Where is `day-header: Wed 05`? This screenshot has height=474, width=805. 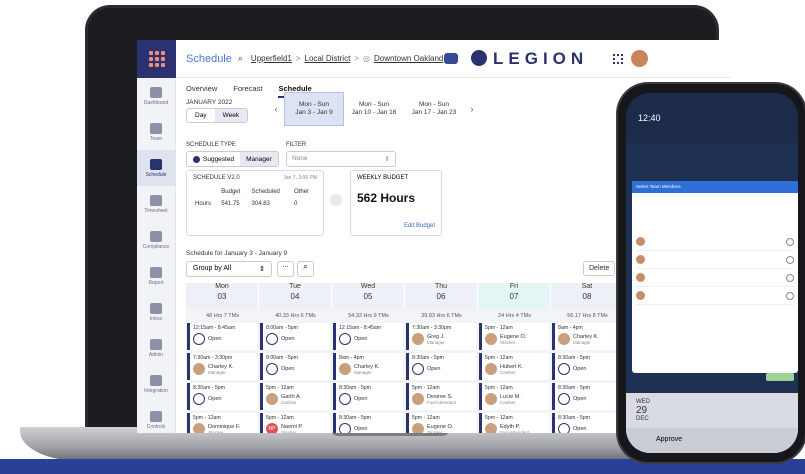 day-header: Wed 05 is located at coordinates (368, 296).